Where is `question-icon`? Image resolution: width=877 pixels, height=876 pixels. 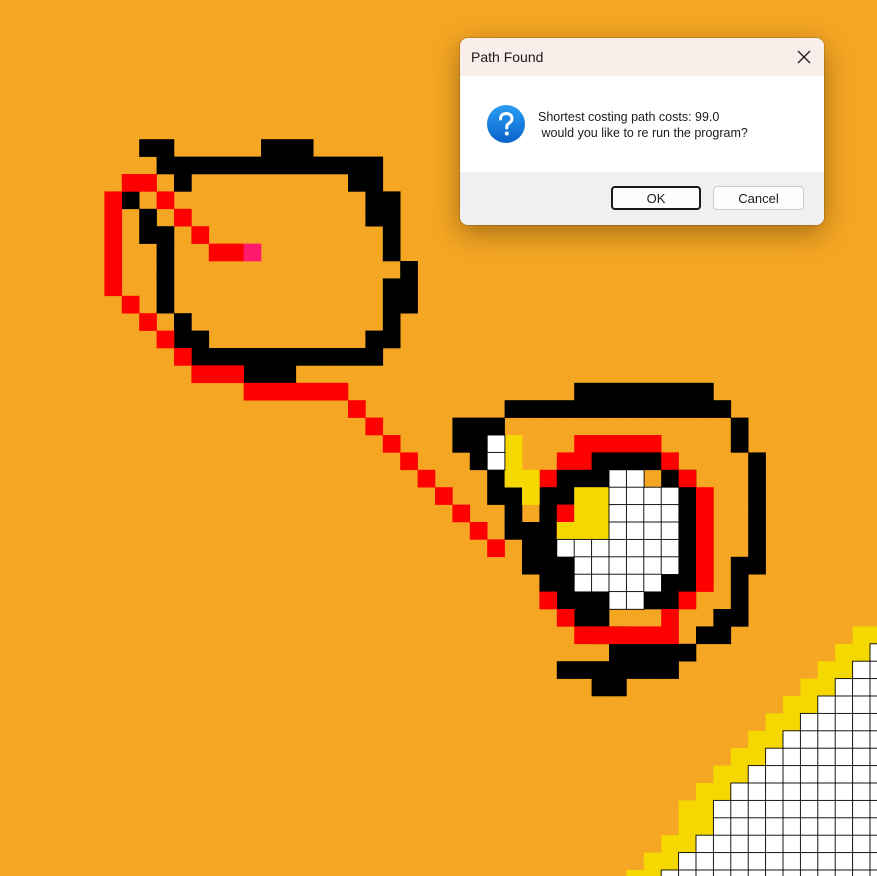 question-icon is located at coordinates (506, 124).